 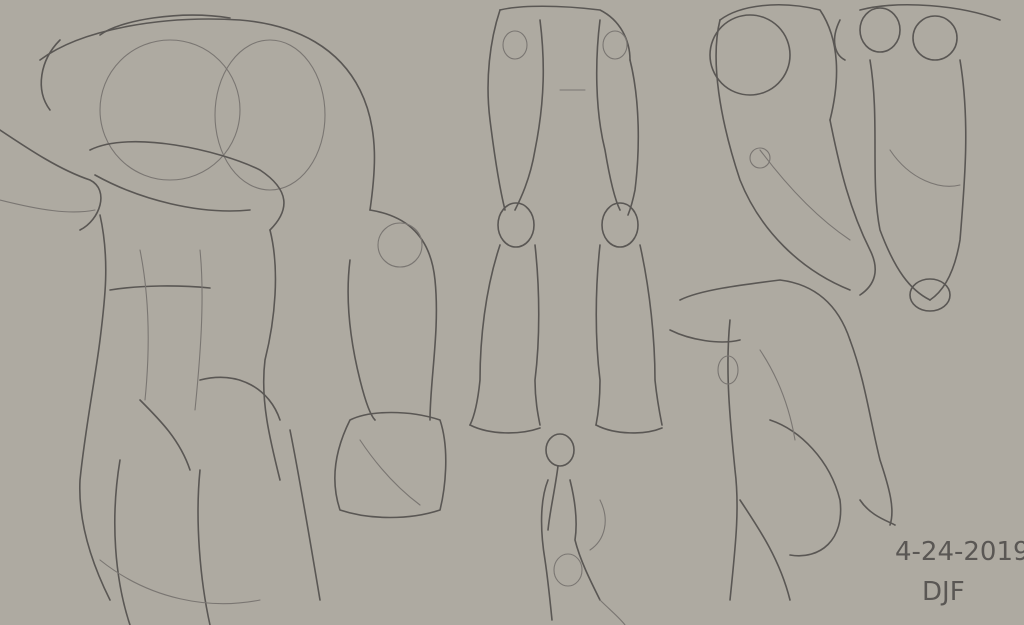 What do you see at coordinates (566, 219) in the screenshot?
I see `legs-sketch` at bounding box center [566, 219].